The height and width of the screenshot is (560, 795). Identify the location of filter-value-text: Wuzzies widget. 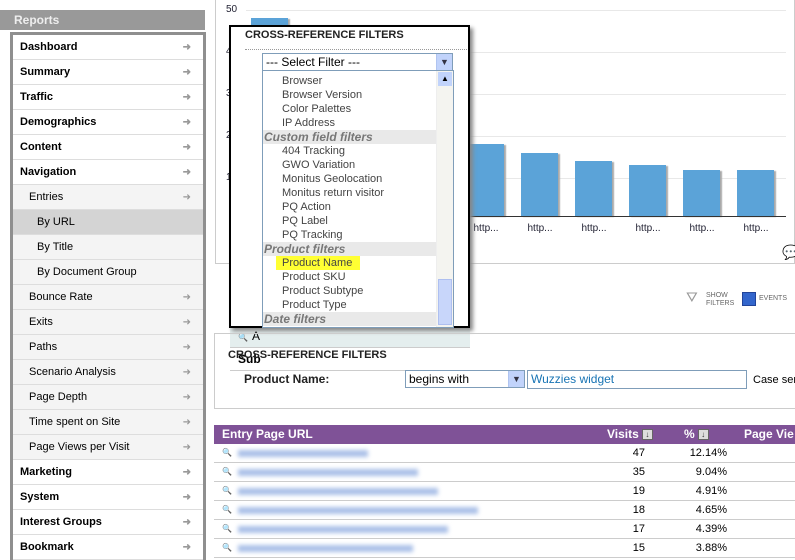
(573, 379).